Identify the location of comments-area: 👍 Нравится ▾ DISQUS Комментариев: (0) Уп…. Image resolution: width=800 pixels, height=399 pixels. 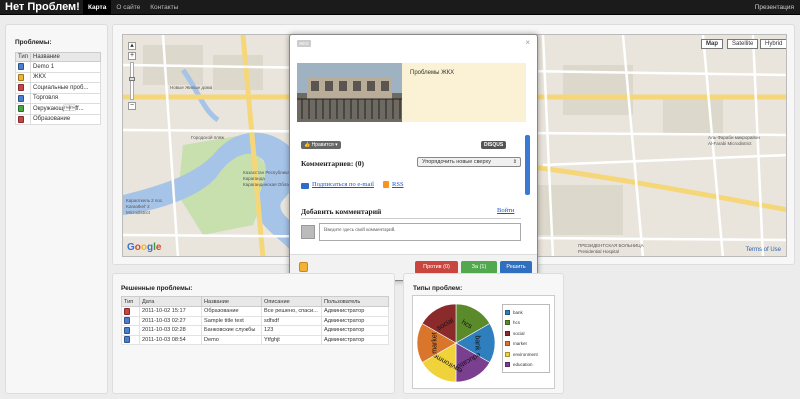
(415, 189).